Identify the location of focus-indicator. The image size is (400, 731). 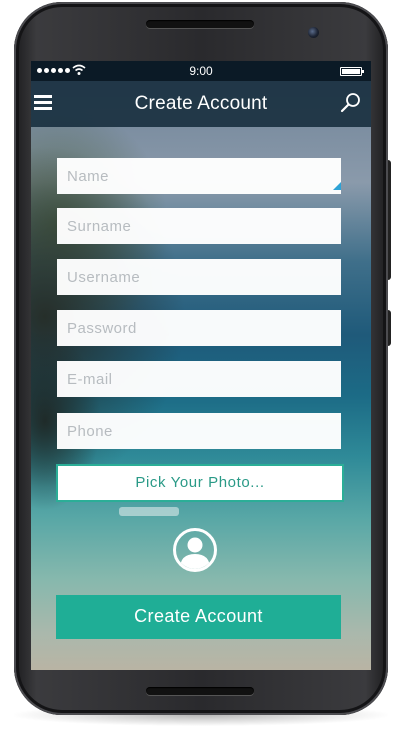
(337, 186).